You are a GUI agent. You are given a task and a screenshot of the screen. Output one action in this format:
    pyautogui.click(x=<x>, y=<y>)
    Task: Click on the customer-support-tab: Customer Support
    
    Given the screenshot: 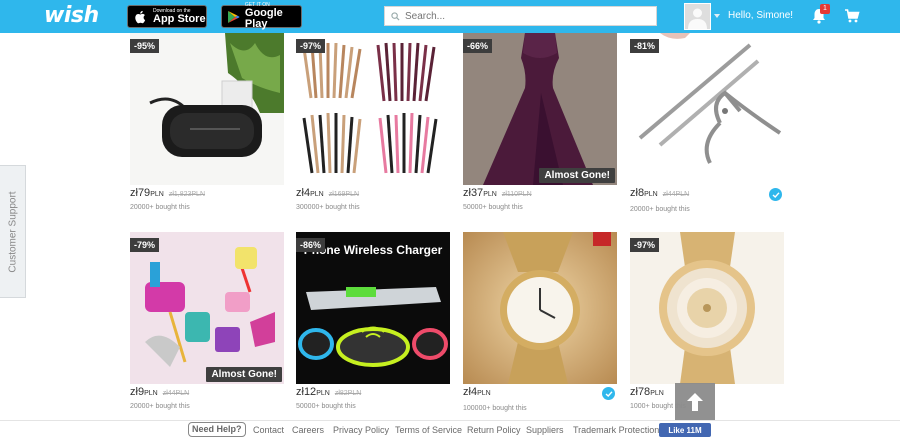 What is the action you would take?
    pyautogui.click(x=13, y=231)
    